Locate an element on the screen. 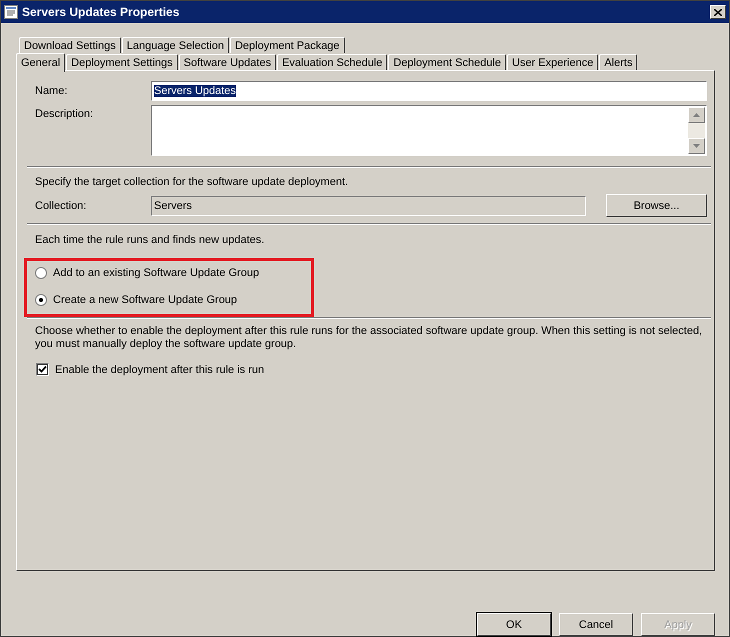  section-description: Specify the target collection for the software update deployment. is located at coordinates (192, 182).